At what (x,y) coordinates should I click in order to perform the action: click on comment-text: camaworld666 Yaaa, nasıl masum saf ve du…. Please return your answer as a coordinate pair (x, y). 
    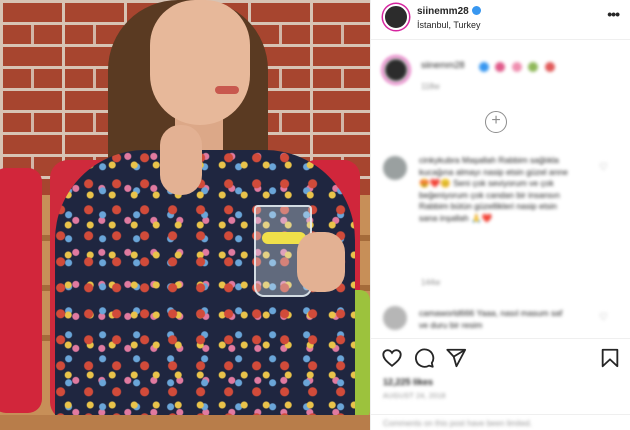
    Looking at the image, I should click on (491, 319).